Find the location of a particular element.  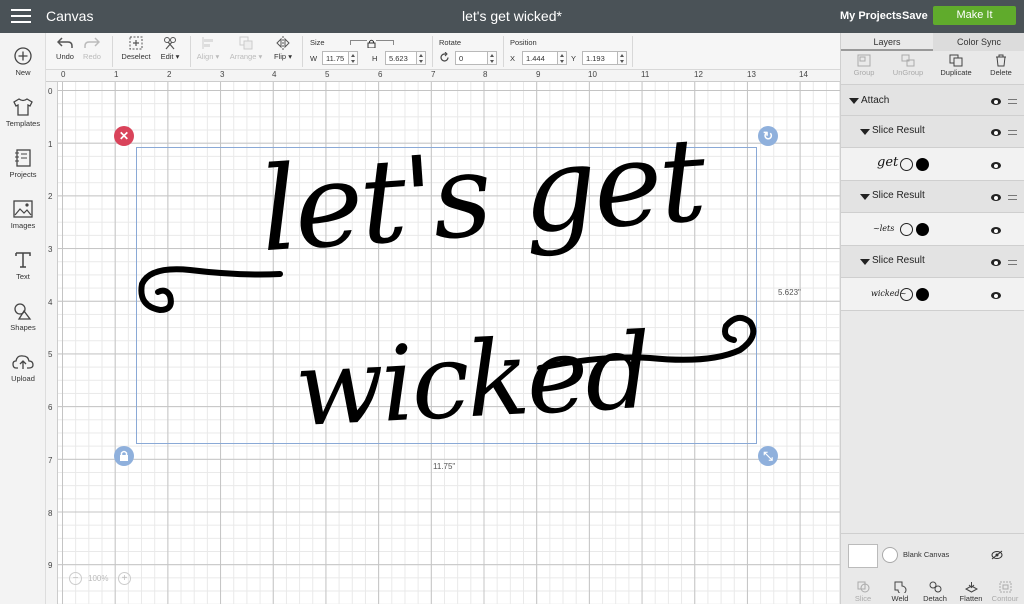

canvas-color-circle is located at coordinates (890, 555).